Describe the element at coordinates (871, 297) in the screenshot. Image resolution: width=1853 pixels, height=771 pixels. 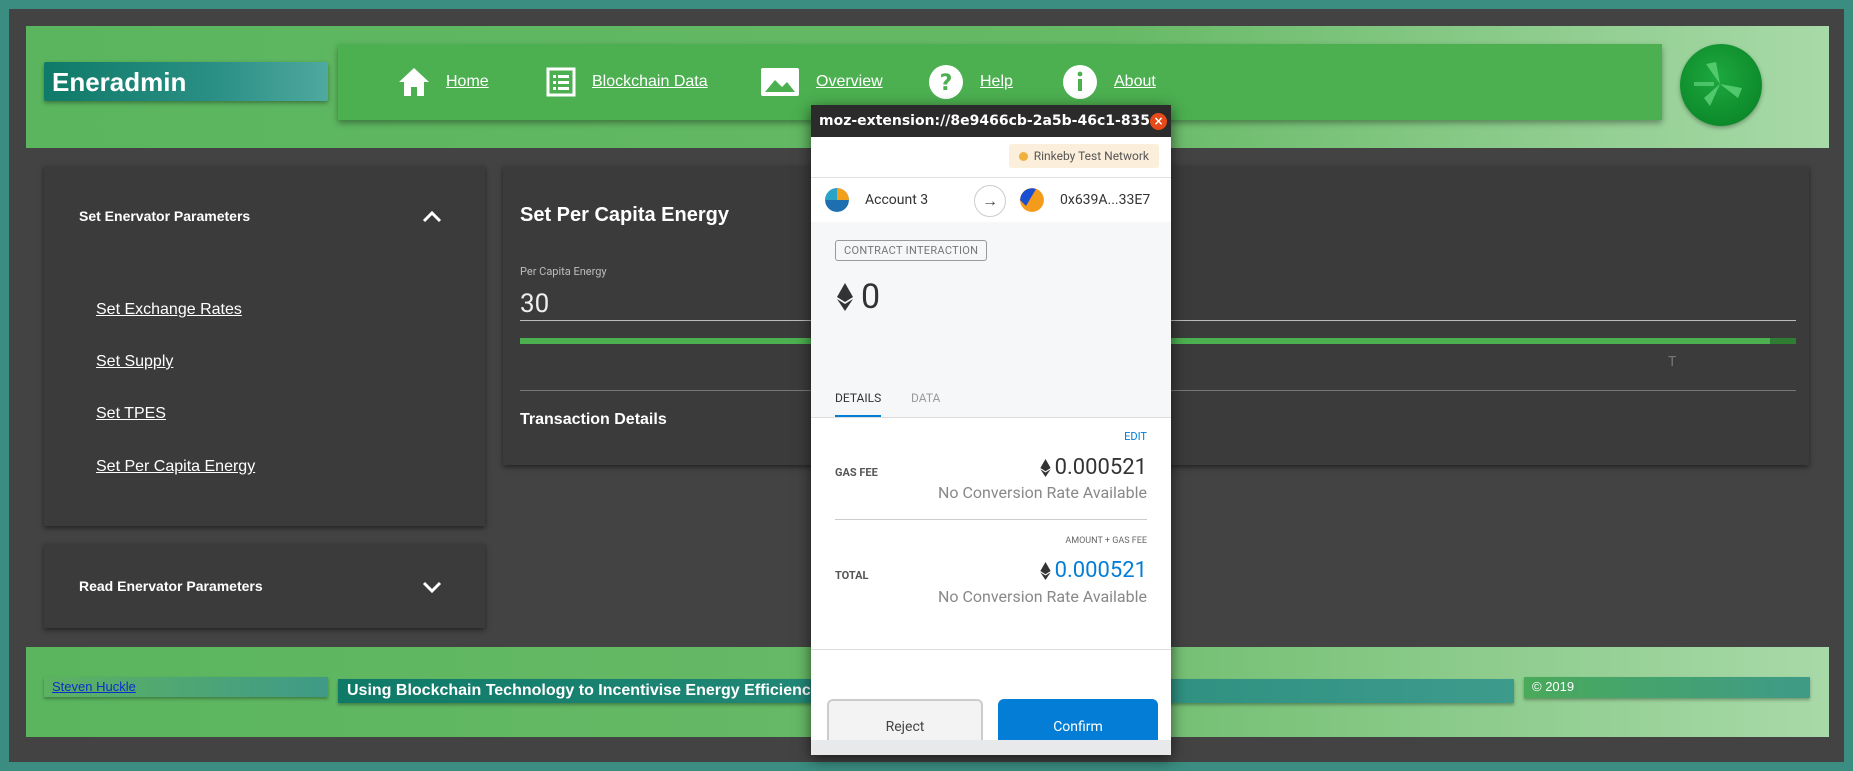
I see `amount-value: 0` at that location.